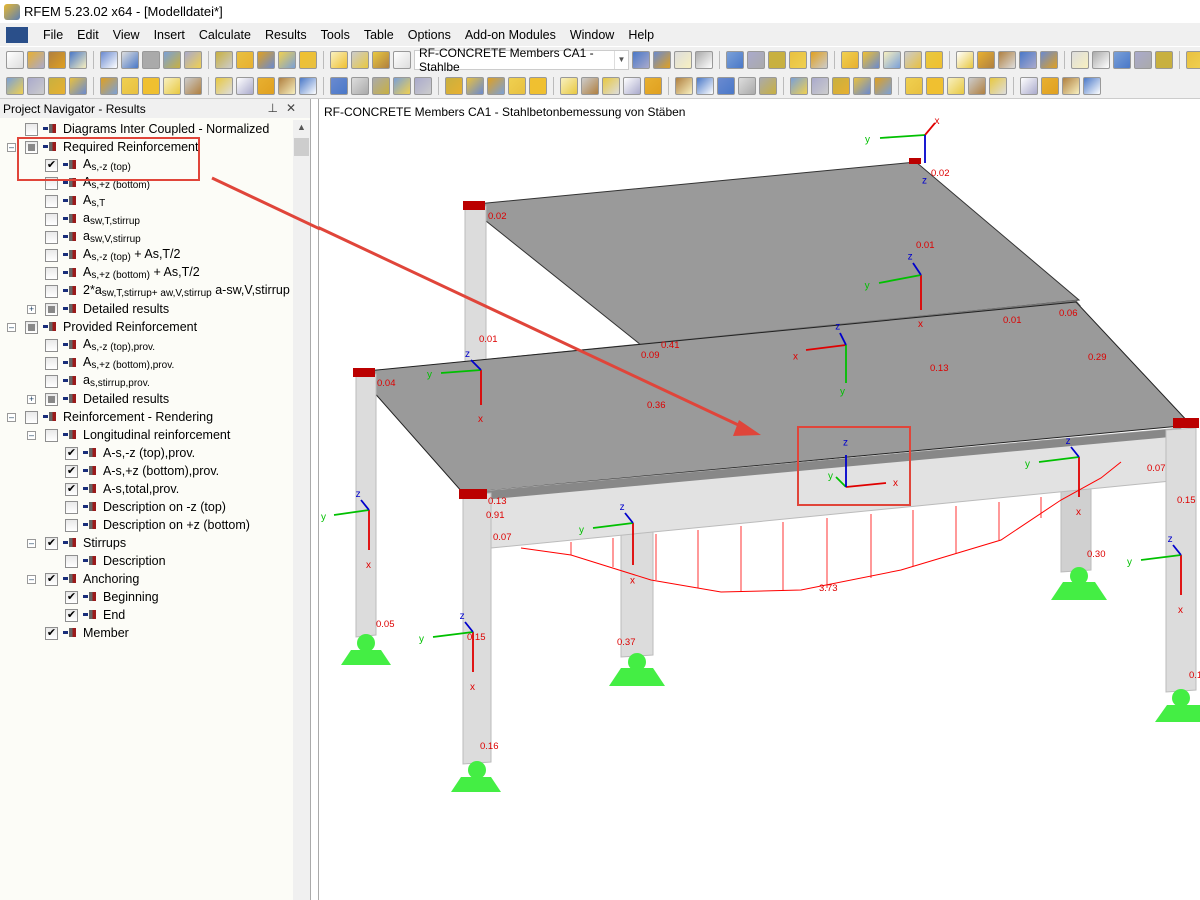 The height and width of the screenshot is (900, 1200). What do you see at coordinates (641, 35) in the screenshot?
I see `menu-help: Help` at bounding box center [641, 35].